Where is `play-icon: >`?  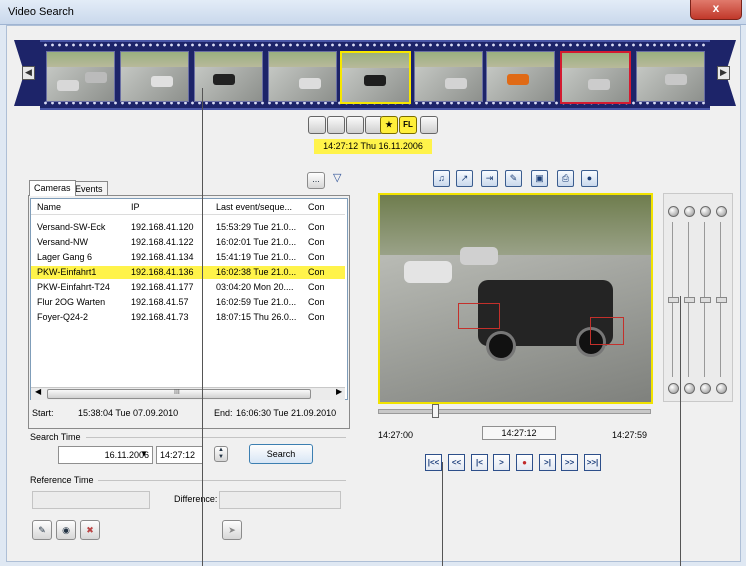 play-icon: > is located at coordinates (501, 462).